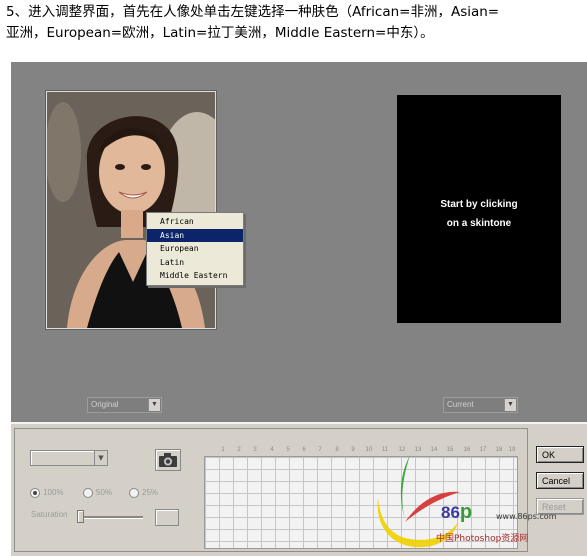  I want to click on portrait-photo, so click(131, 210).